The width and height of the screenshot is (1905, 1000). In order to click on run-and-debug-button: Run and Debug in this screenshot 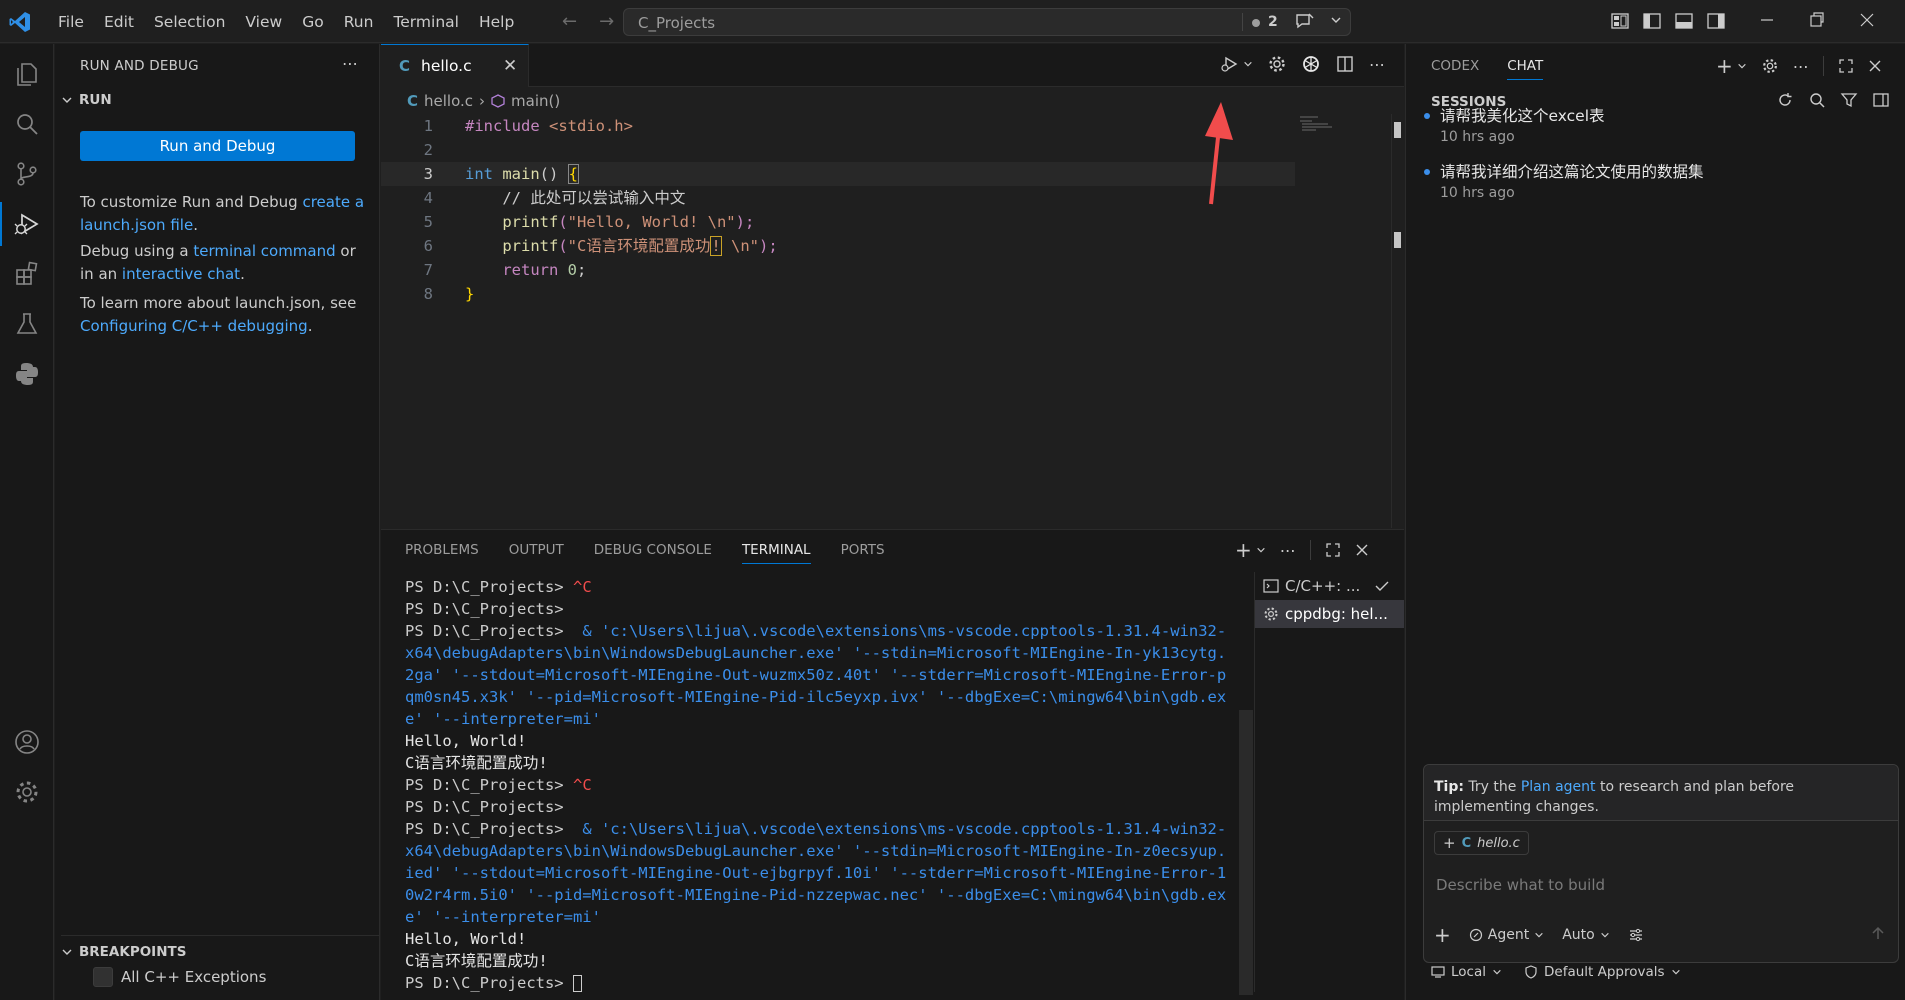, I will do `click(217, 146)`.